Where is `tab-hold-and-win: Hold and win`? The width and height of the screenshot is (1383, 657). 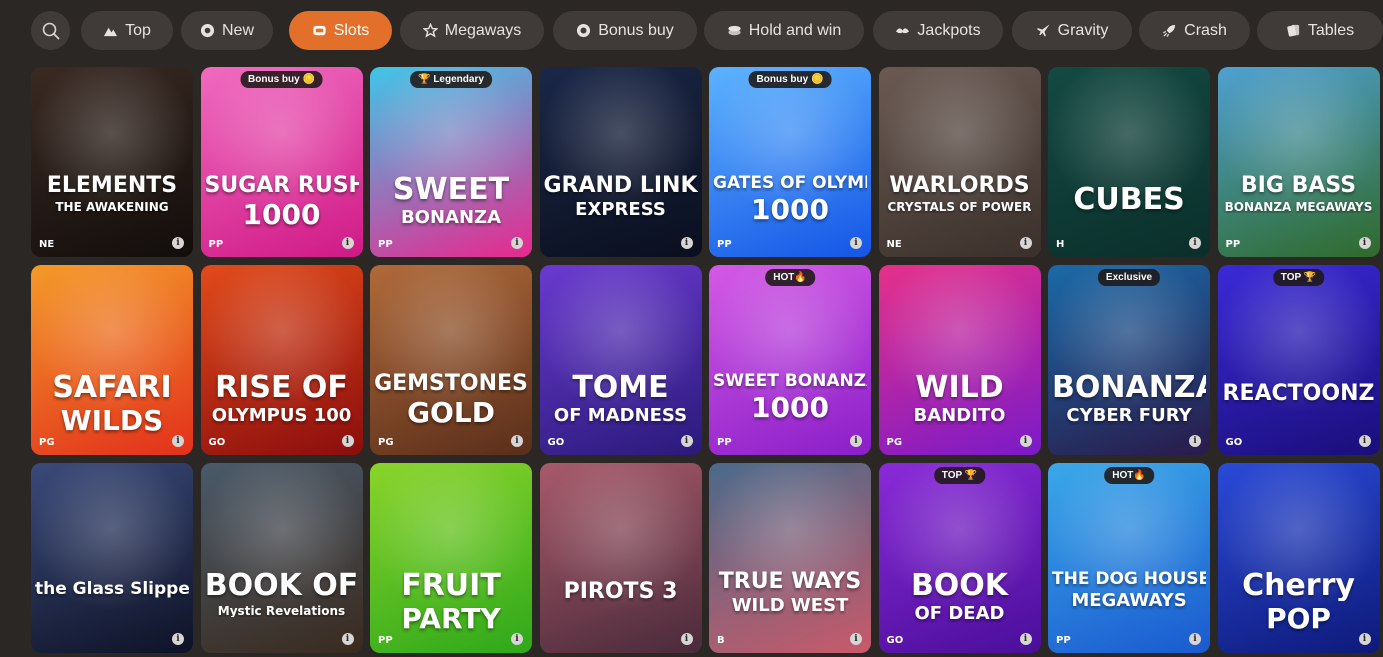
tab-hold-and-win: Hold and win is located at coordinates (784, 30).